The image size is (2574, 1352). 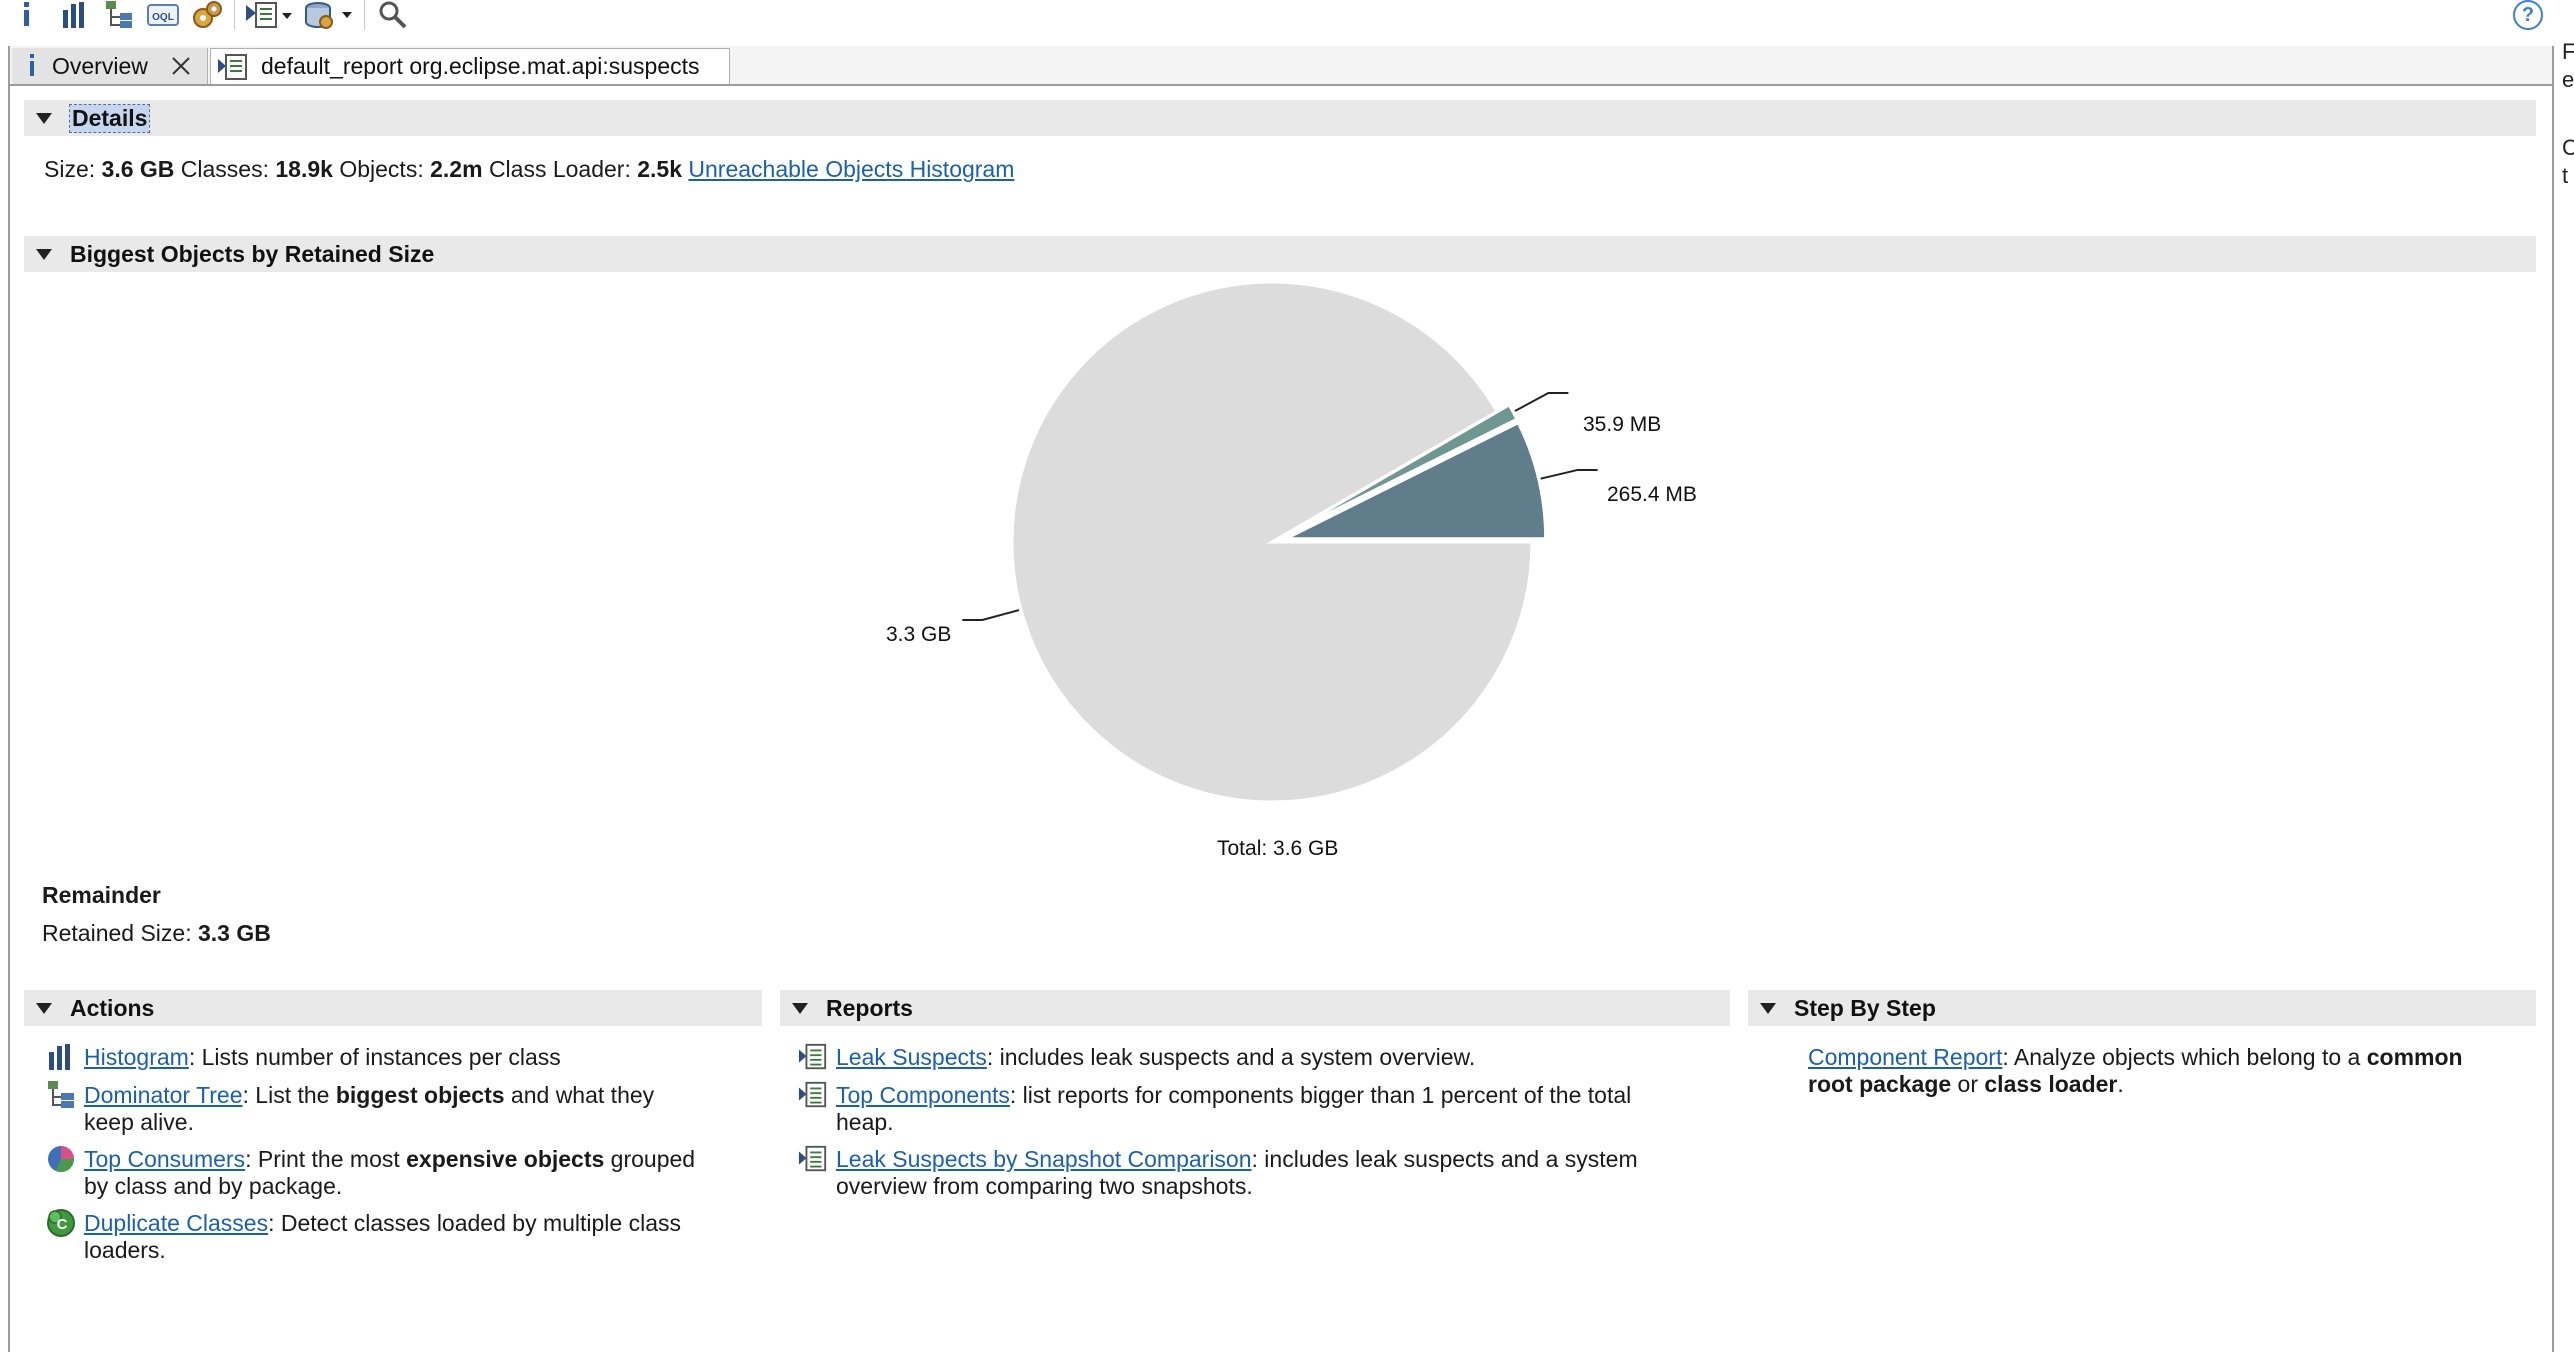 I want to click on help-icon: ?, so click(x=2528, y=15).